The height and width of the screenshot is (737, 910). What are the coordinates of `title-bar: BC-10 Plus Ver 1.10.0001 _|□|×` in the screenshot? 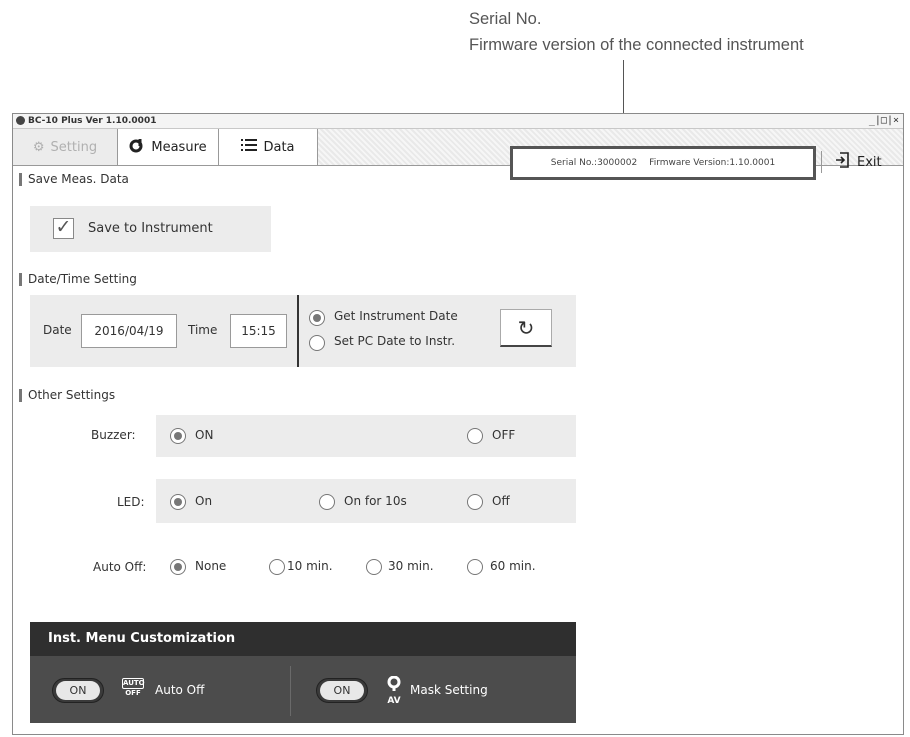 It's located at (458, 121).